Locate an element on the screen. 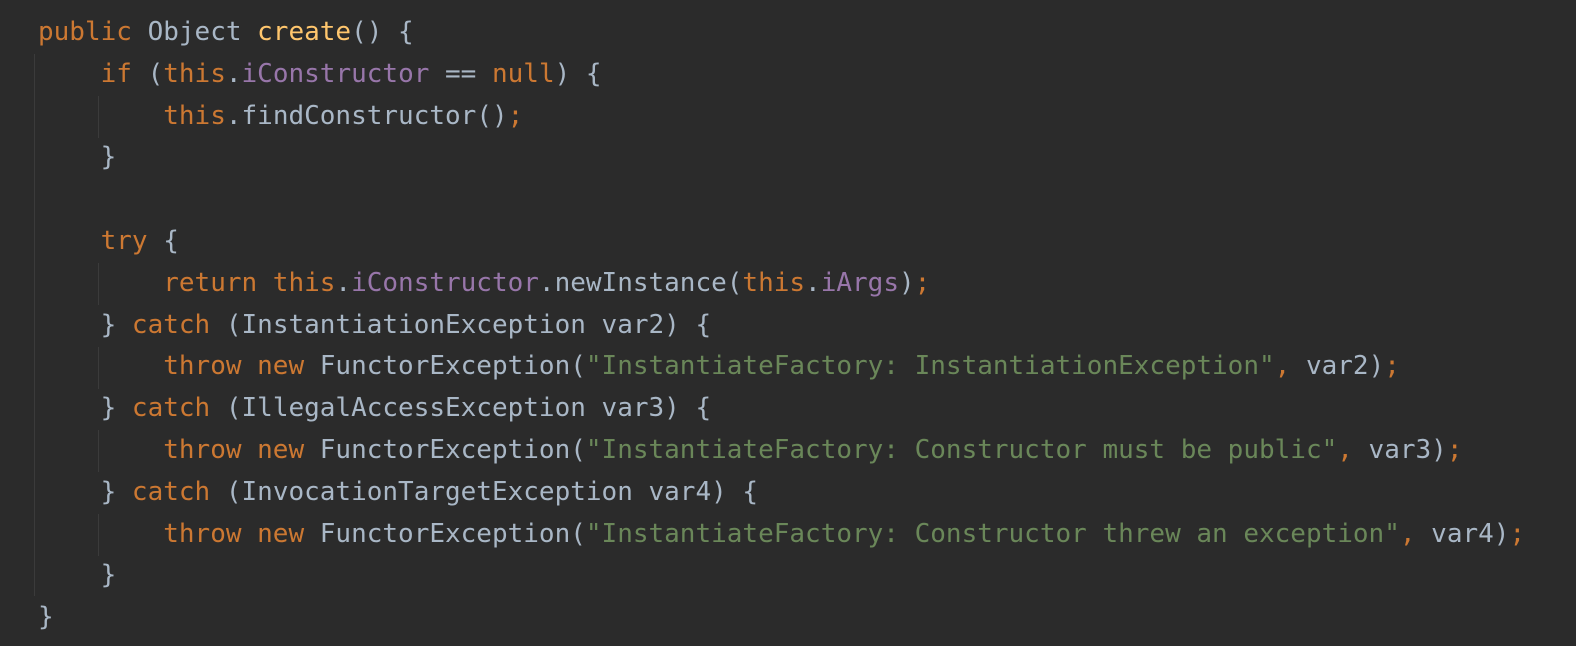  code-token: create is located at coordinates (304, 32).